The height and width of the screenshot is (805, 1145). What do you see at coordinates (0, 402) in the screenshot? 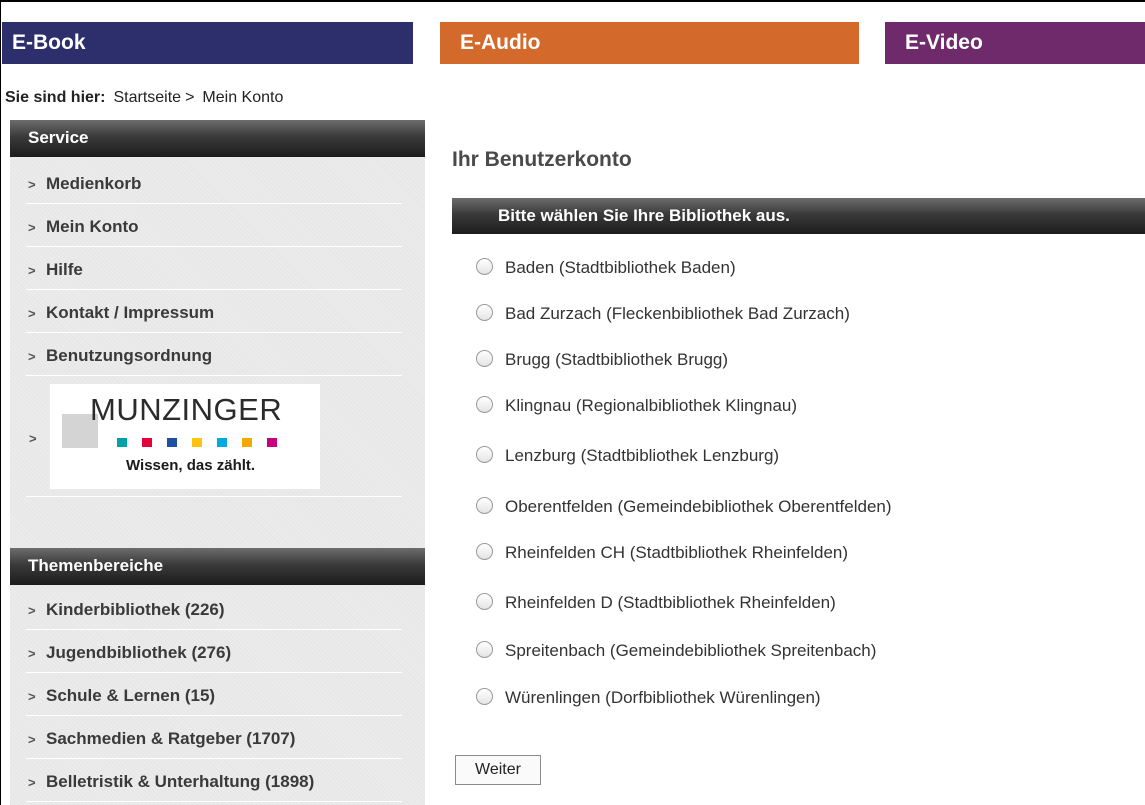
I see `frame-left-border` at bounding box center [0, 402].